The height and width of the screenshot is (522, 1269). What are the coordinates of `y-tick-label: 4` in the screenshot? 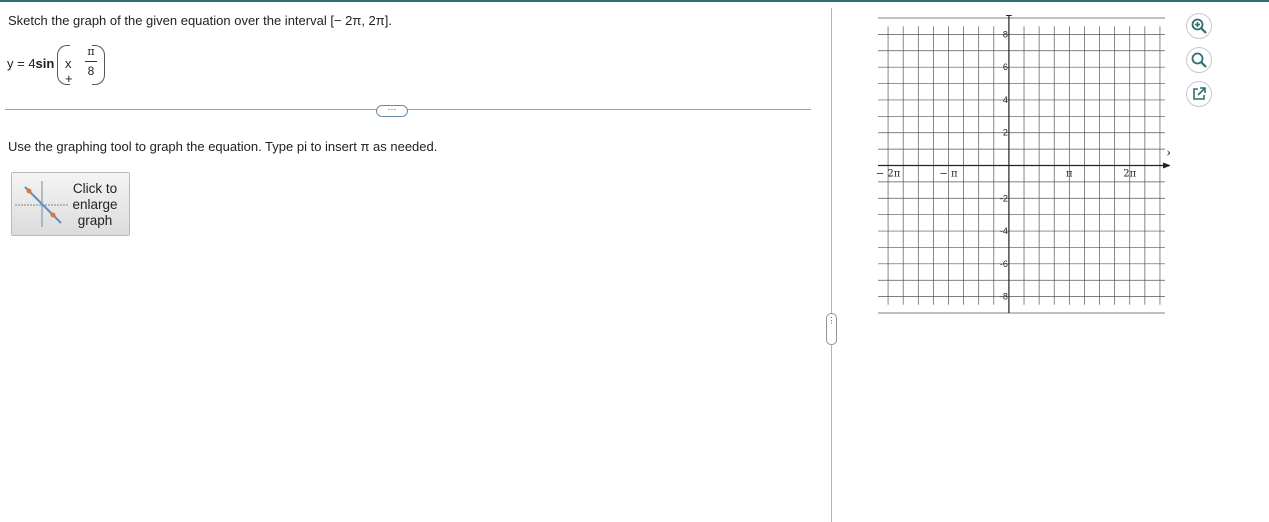 It's located at (1005, 100).